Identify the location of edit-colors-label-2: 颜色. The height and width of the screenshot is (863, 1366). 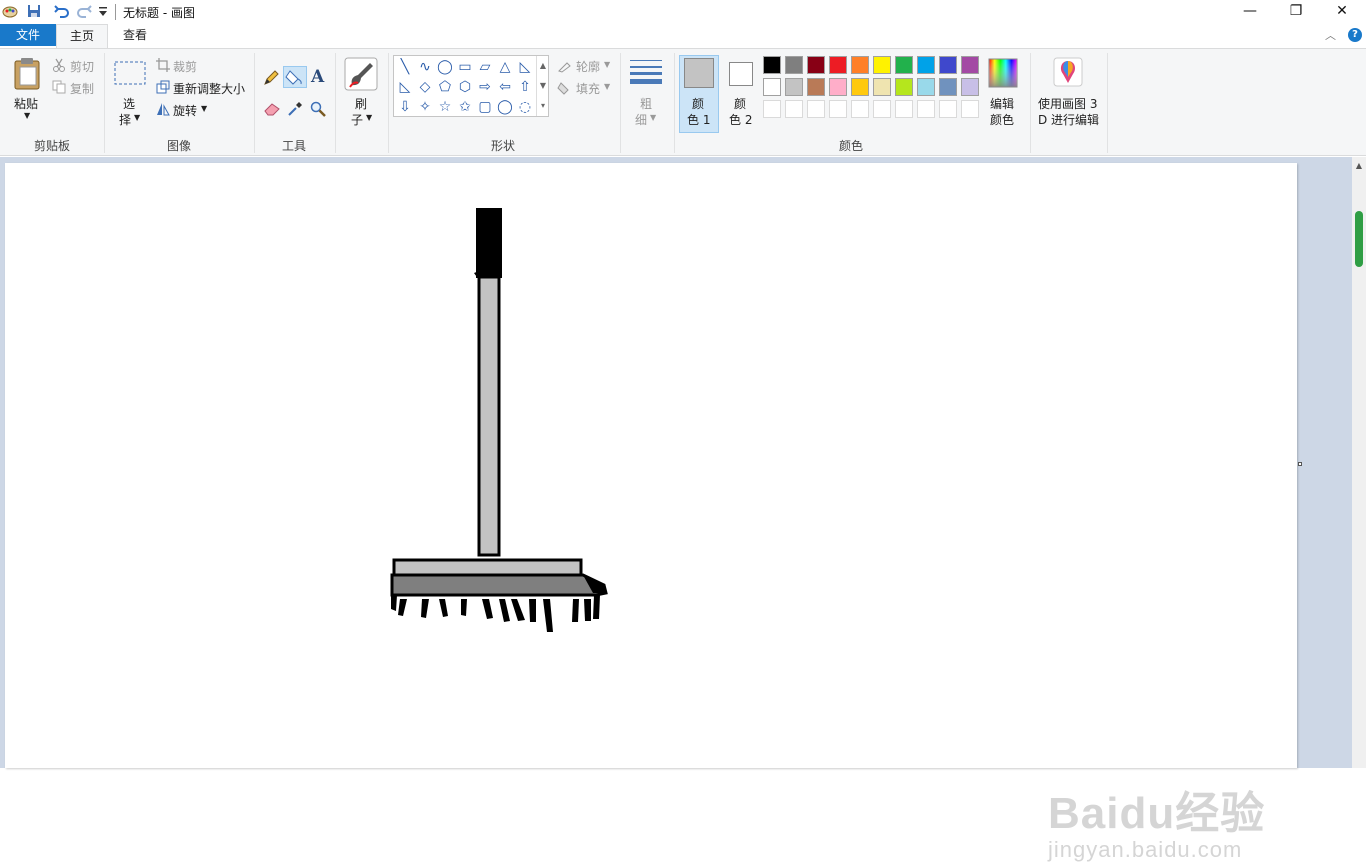
(1002, 119).